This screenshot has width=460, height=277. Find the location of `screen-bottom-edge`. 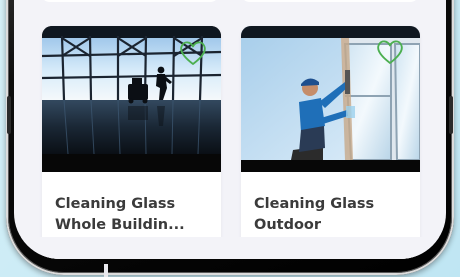

screen-bottom-edge is located at coordinates (230, 248).